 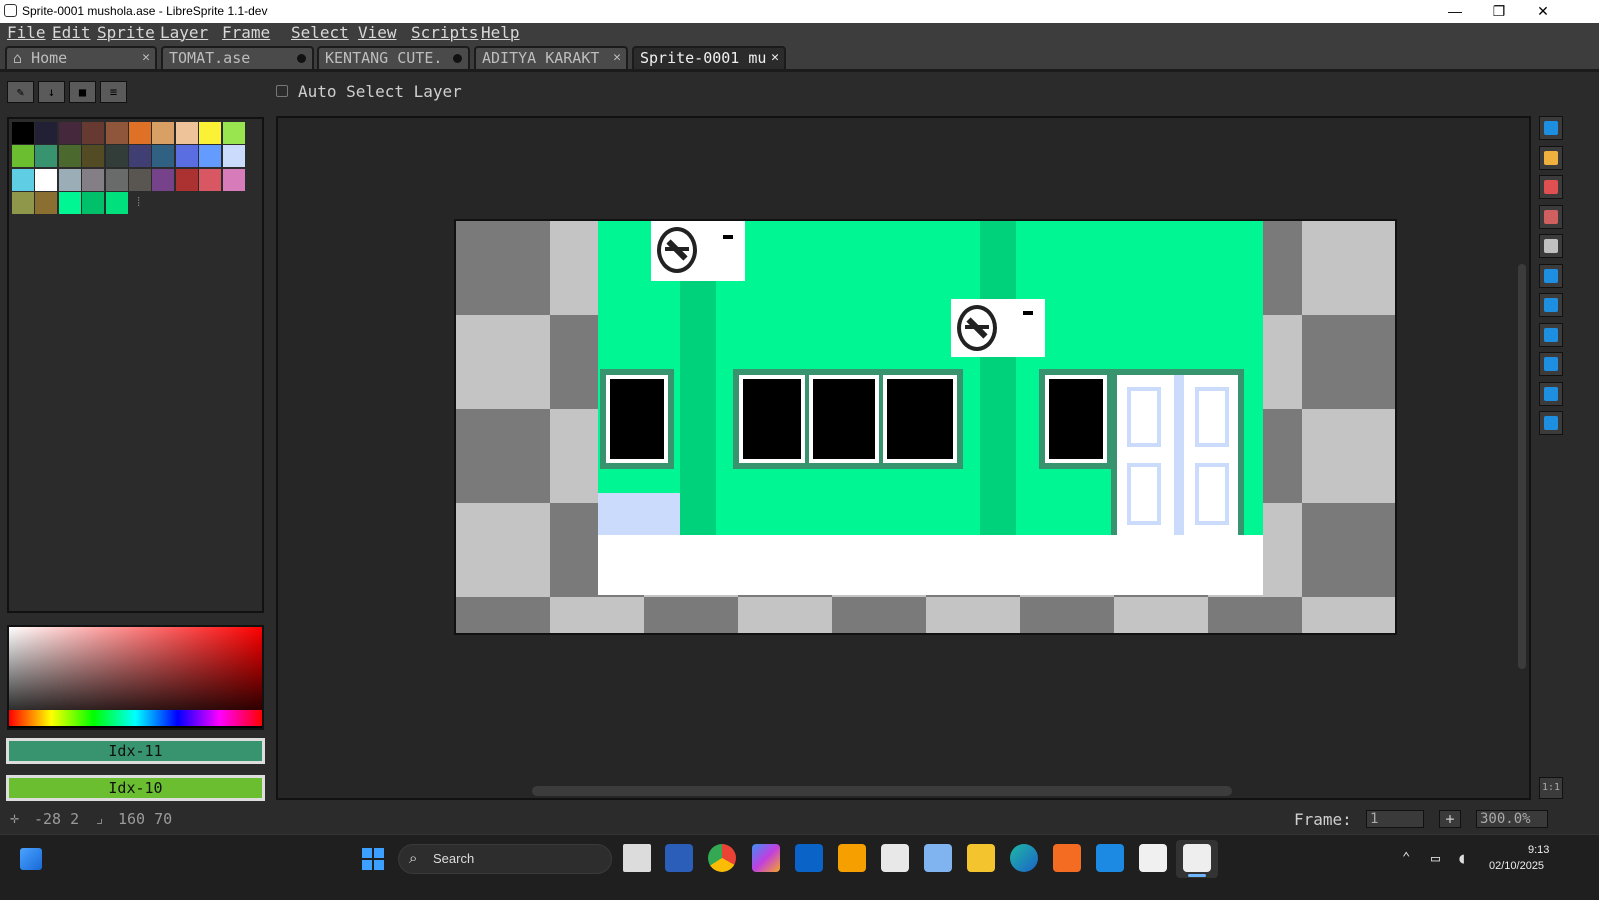 What do you see at coordinates (237, 57) in the screenshot?
I see `tab-tomat: TOMAT.ase` at bounding box center [237, 57].